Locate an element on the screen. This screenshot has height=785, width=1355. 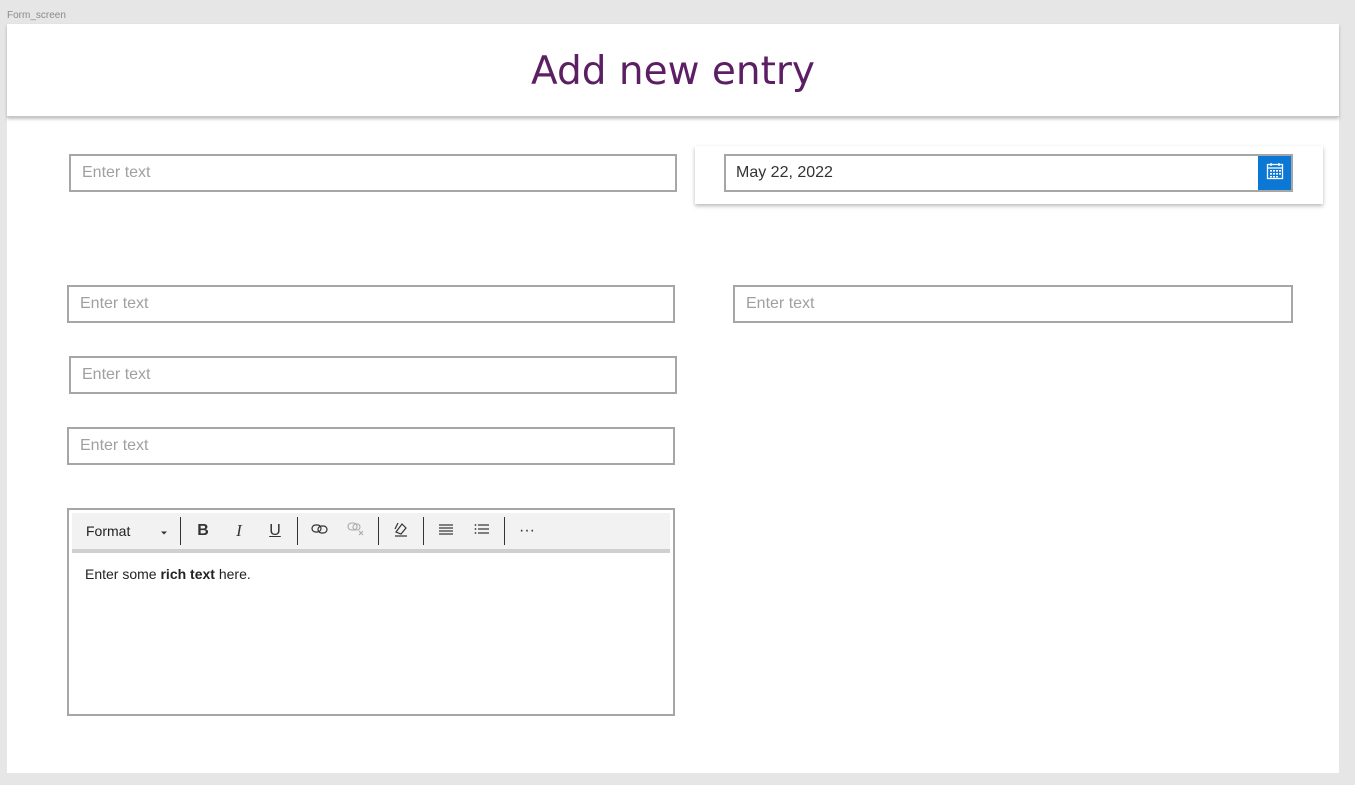
frame-label: Form_screen is located at coordinates (36, 15).